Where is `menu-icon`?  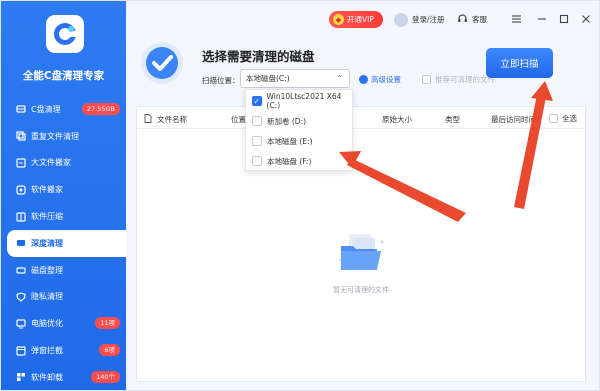
menu-icon is located at coordinates (516, 19).